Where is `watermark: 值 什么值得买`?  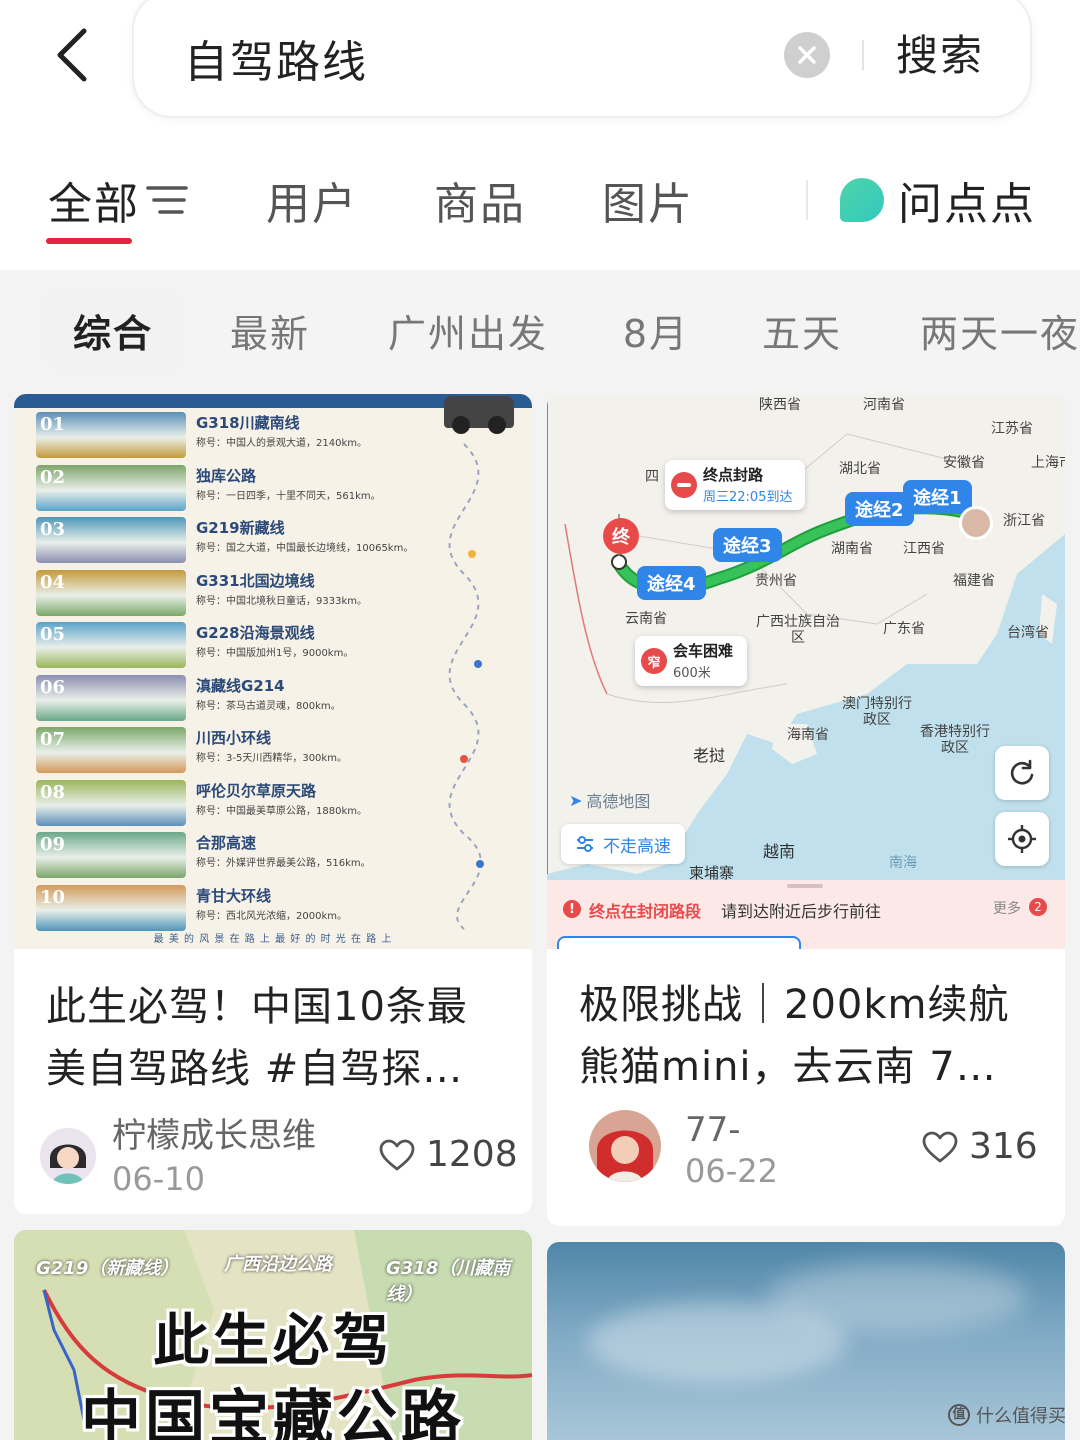 watermark: 值 什么值得买 is located at coordinates (1007, 1415).